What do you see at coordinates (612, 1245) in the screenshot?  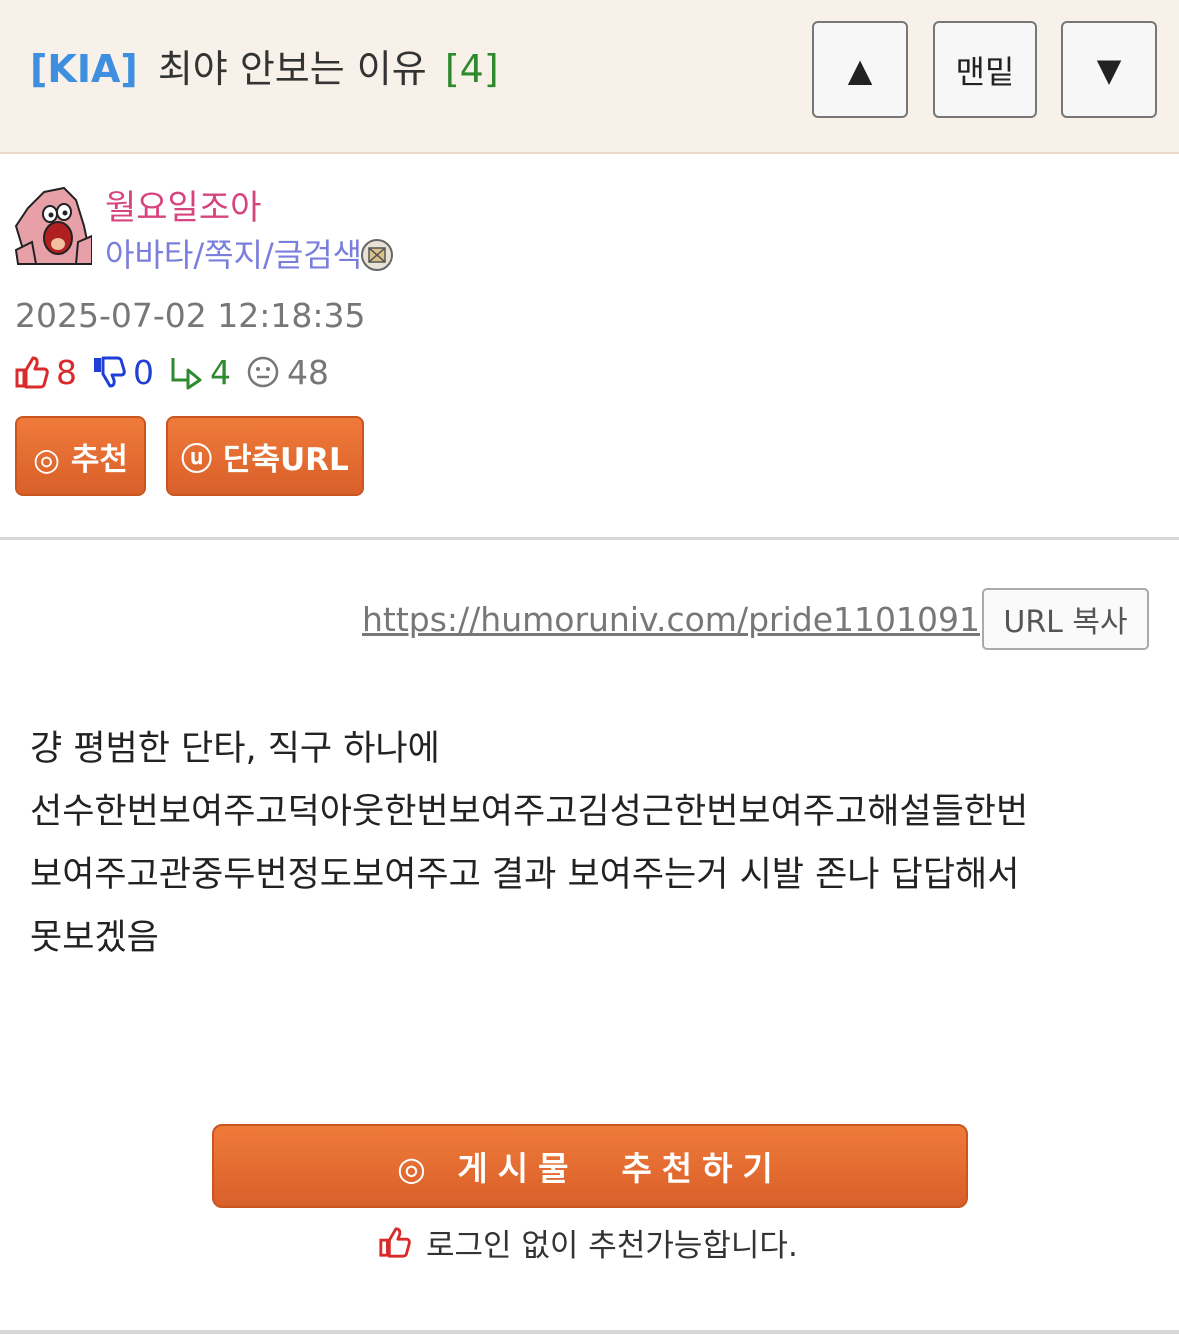 I see `no-login-text: 로그인 없이 추천가능합니다.` at bounding box center [612, 1245].